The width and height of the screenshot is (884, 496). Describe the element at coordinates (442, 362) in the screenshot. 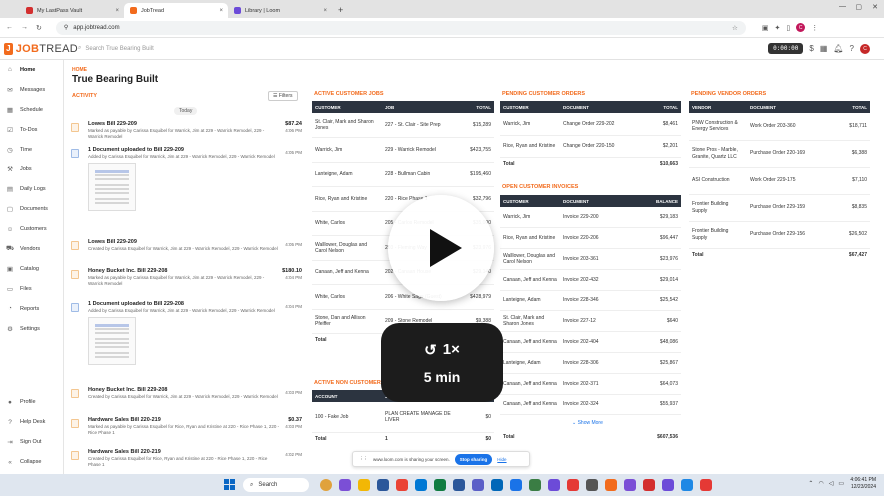

I see `loom-speed-card: ↺ 1× 5 min` at that location.